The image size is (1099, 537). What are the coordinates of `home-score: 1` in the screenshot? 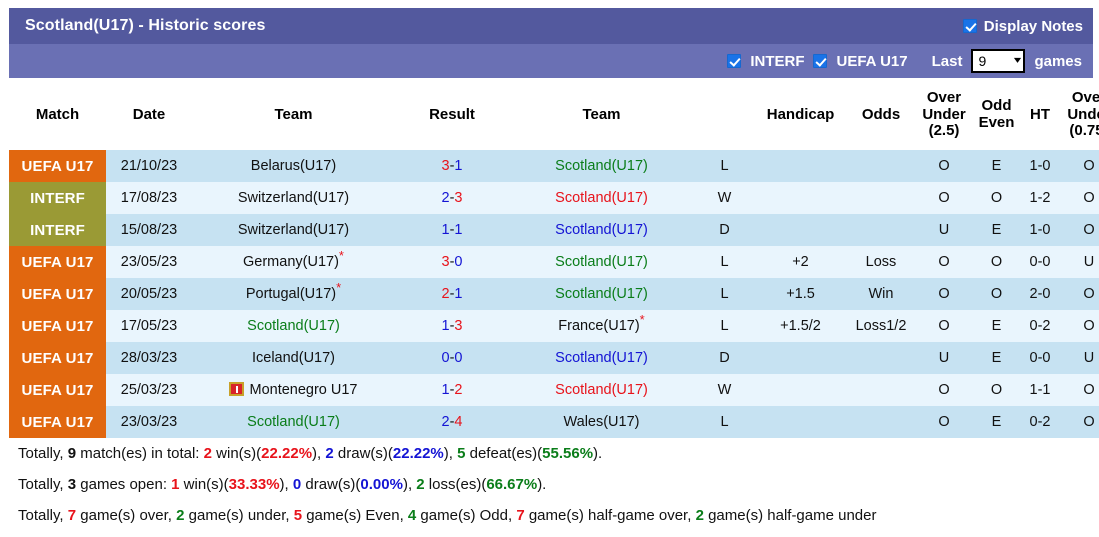 It's located at (445, 230).